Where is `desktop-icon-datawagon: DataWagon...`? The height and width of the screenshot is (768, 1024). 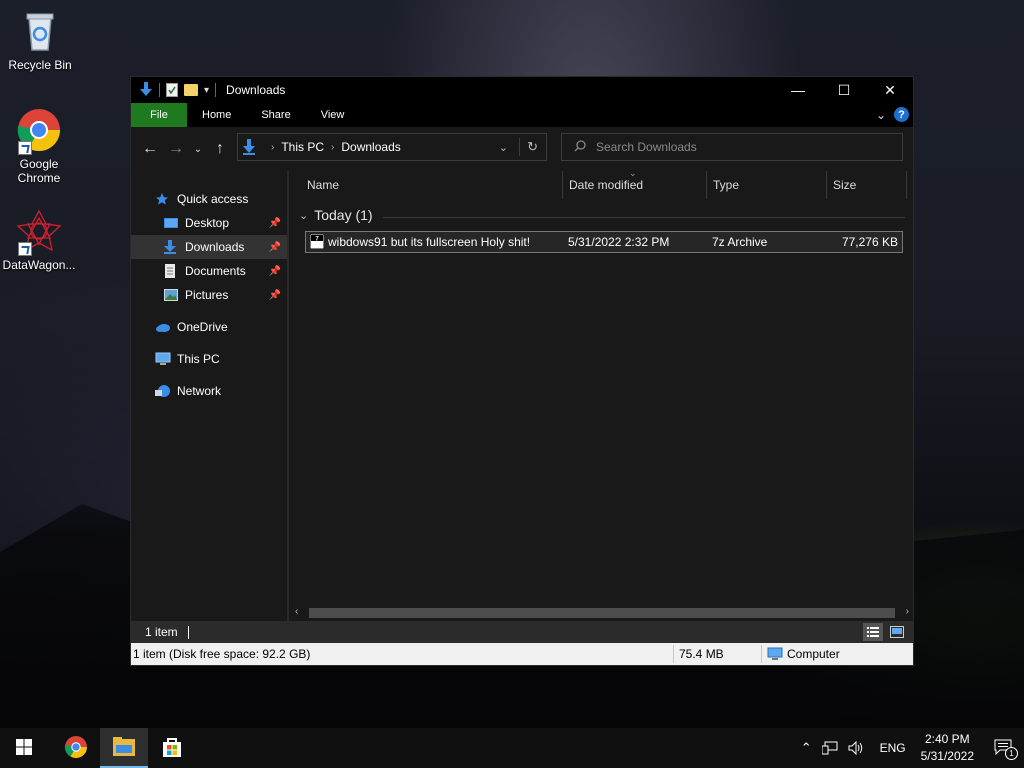 desktop-icon-datawagon: DataWagon... is located at coordinates (39, 240).